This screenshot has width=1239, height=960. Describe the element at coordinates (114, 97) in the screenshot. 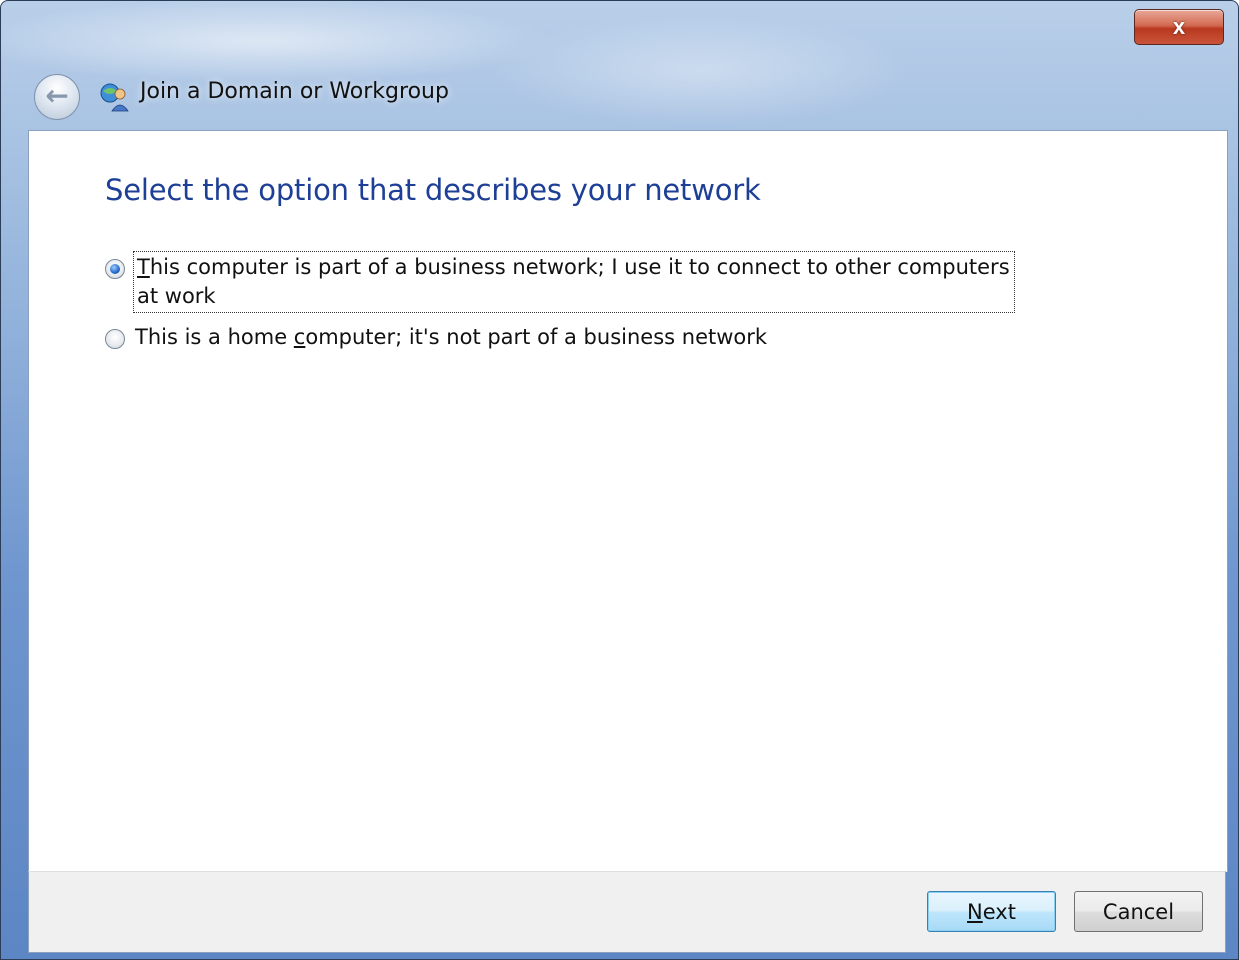

I see `network-users-icon` at that location.